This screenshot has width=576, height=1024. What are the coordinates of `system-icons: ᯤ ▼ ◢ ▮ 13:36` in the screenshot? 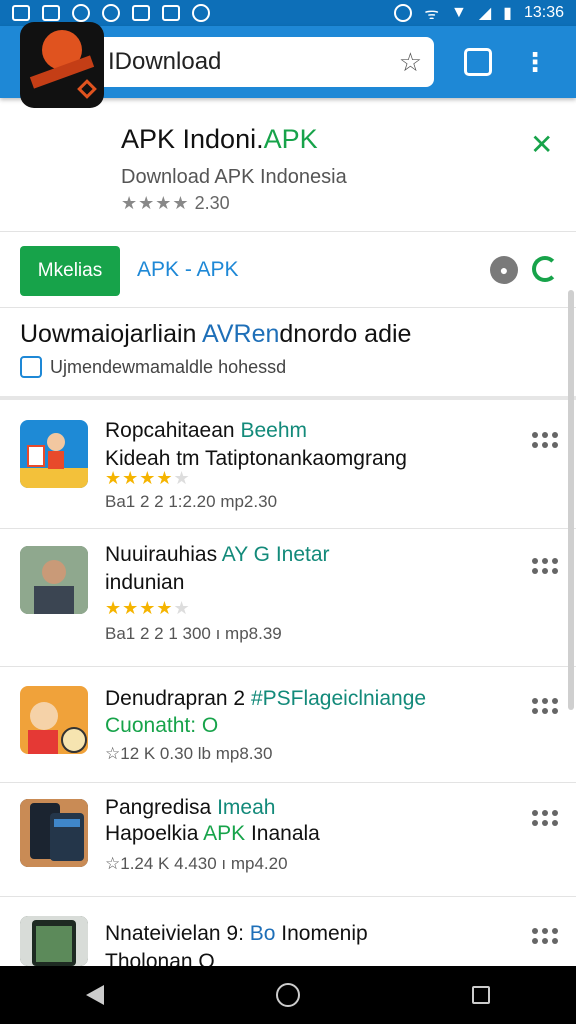 It's located at (479, 13).